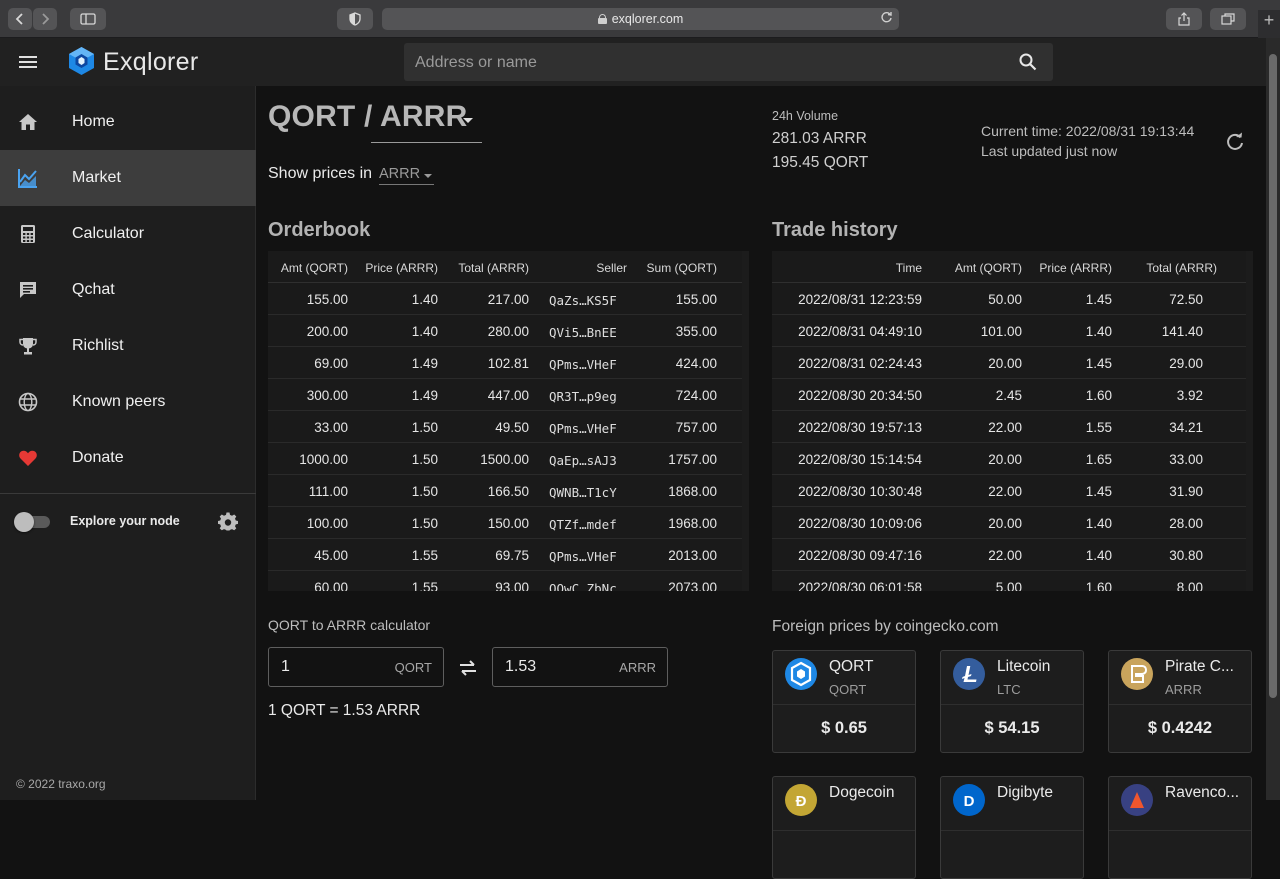  I want to click on cell-amt: 2.45, so click(1008, 395).